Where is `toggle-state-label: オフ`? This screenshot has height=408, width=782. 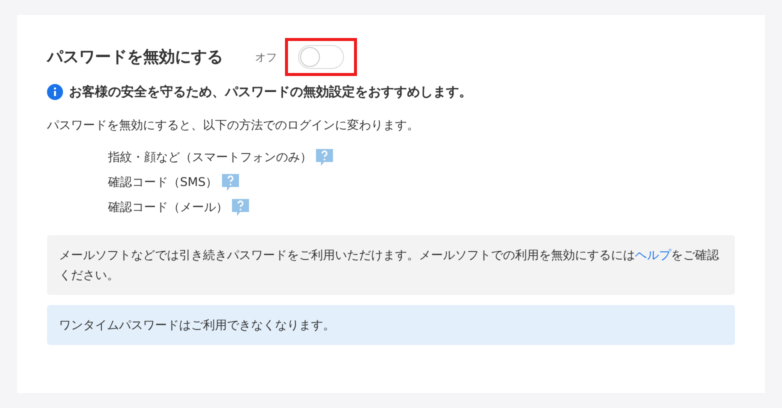 toggle-state-label: オフ is located at coordinates (266, 57).